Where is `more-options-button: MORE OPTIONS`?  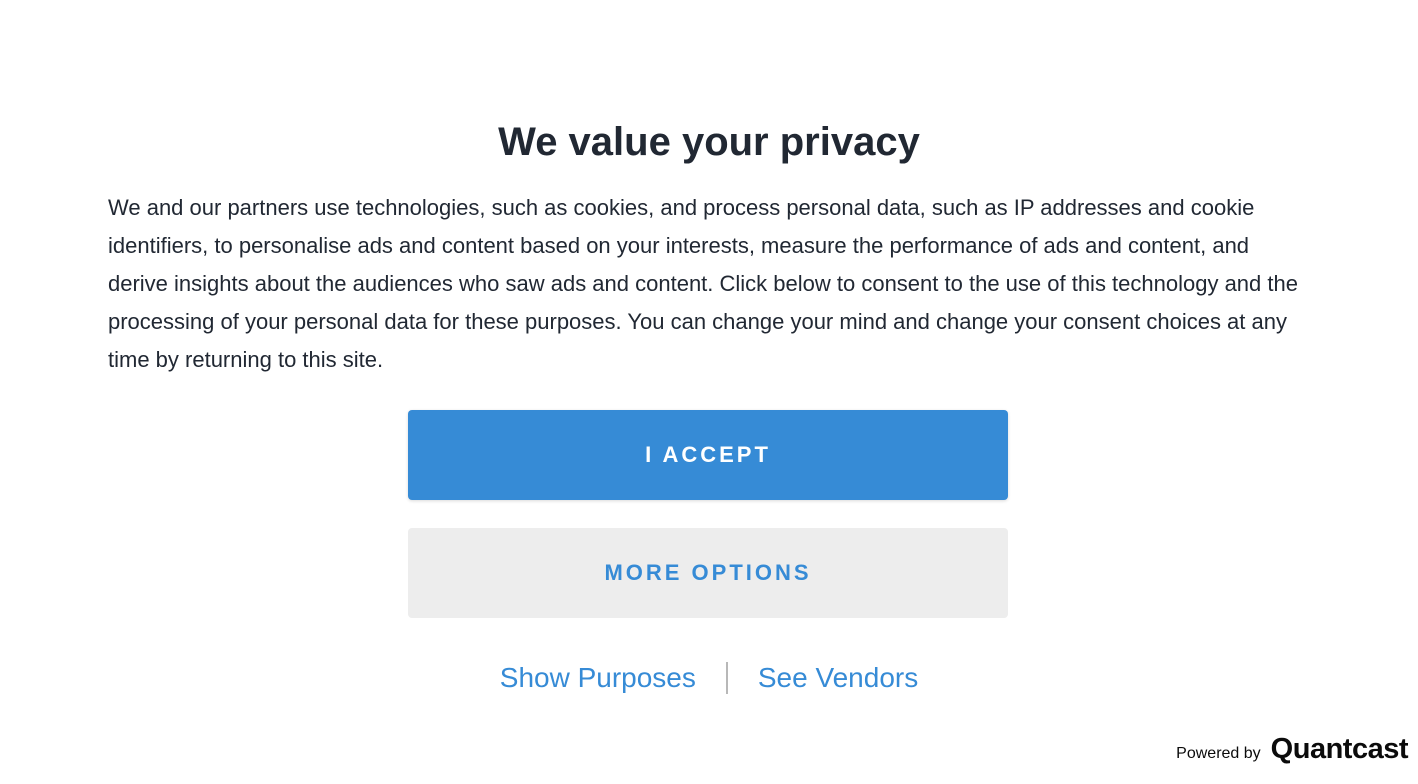
more-options-button: MORE OPTIONS is located at coordinates (708, 573).